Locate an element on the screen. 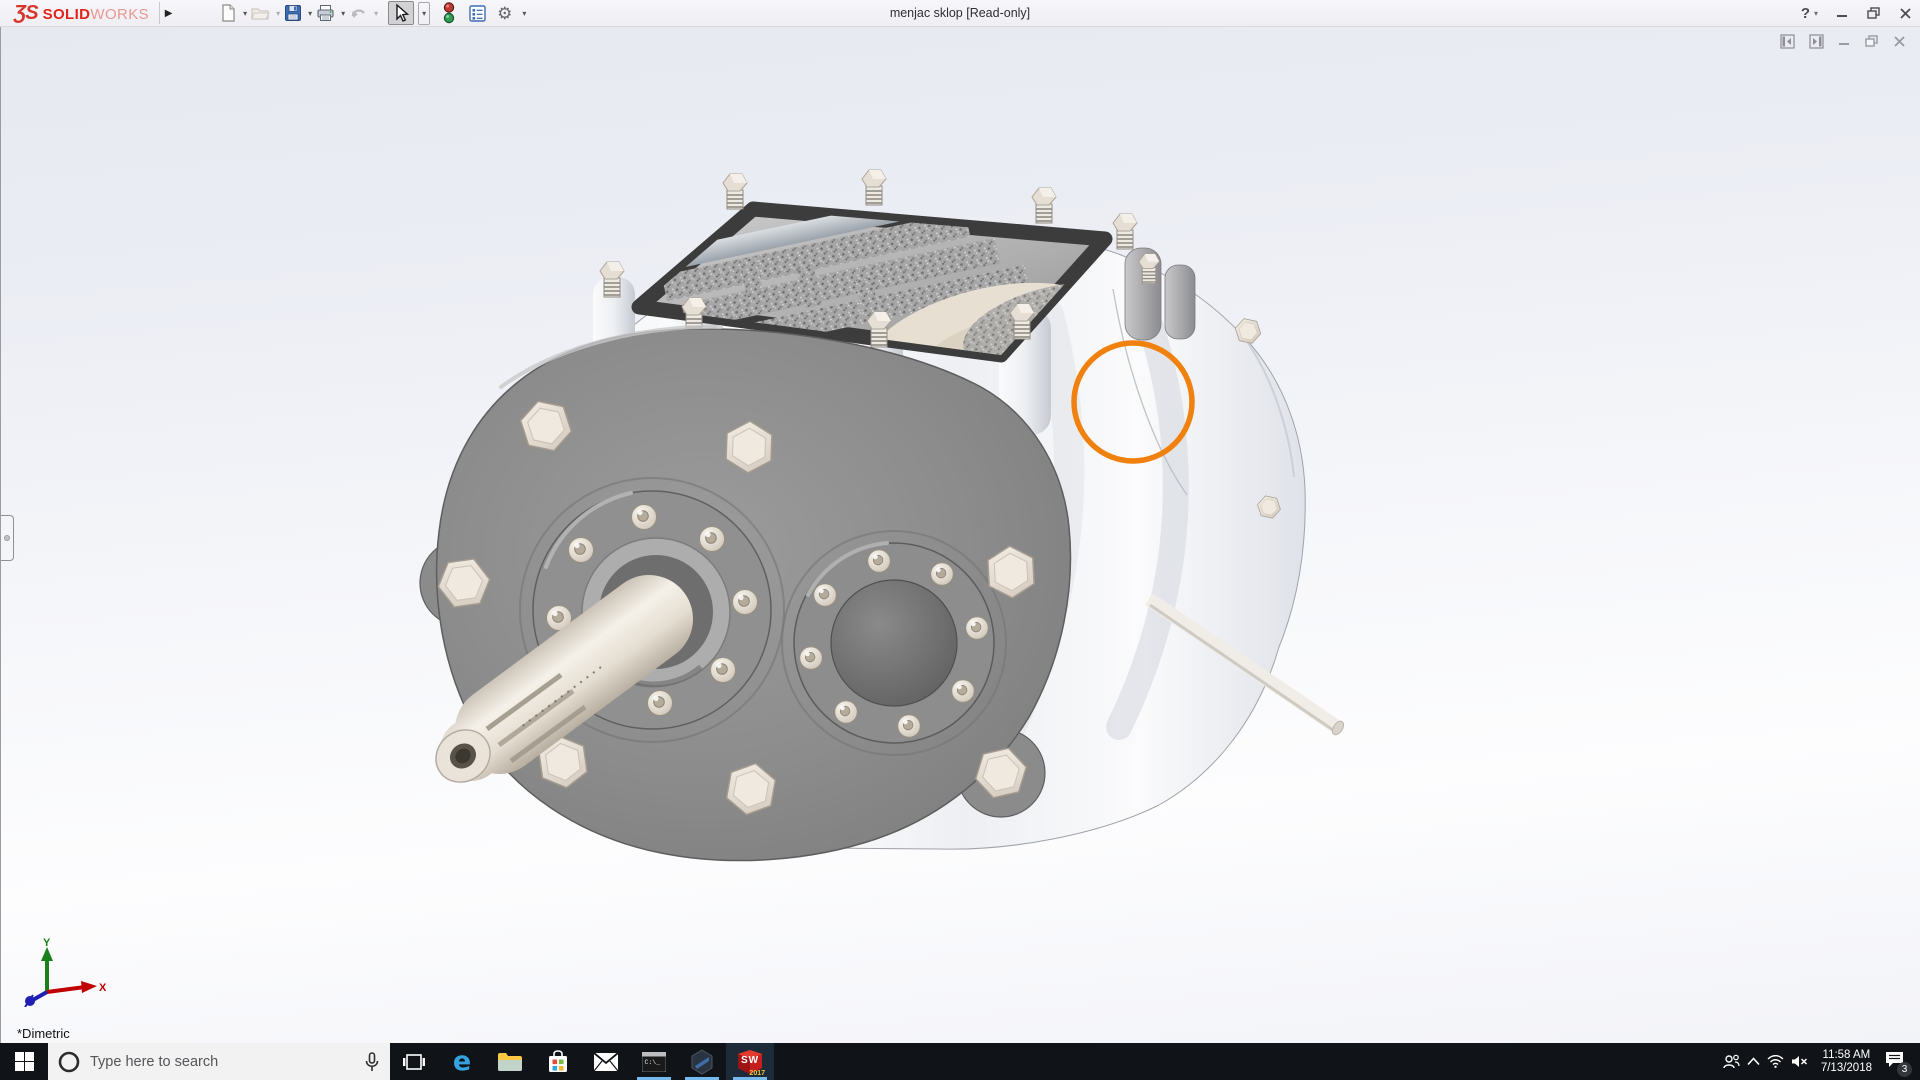 This screenshot has width=1920, height=1080. taskbar-clock: 11:58 AM 7/13/2018 is located at coordinates (1846, 1062).